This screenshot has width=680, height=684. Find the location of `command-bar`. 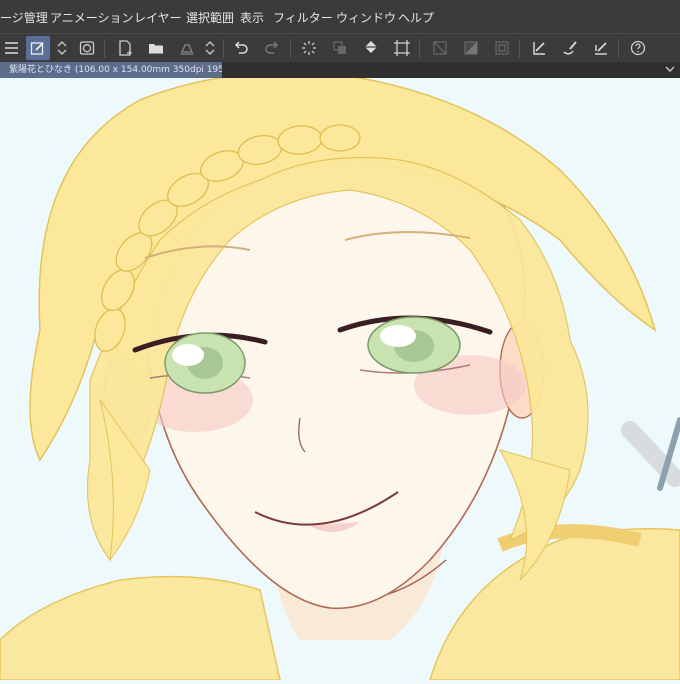

command-bar is located at coordinates (340, 48).